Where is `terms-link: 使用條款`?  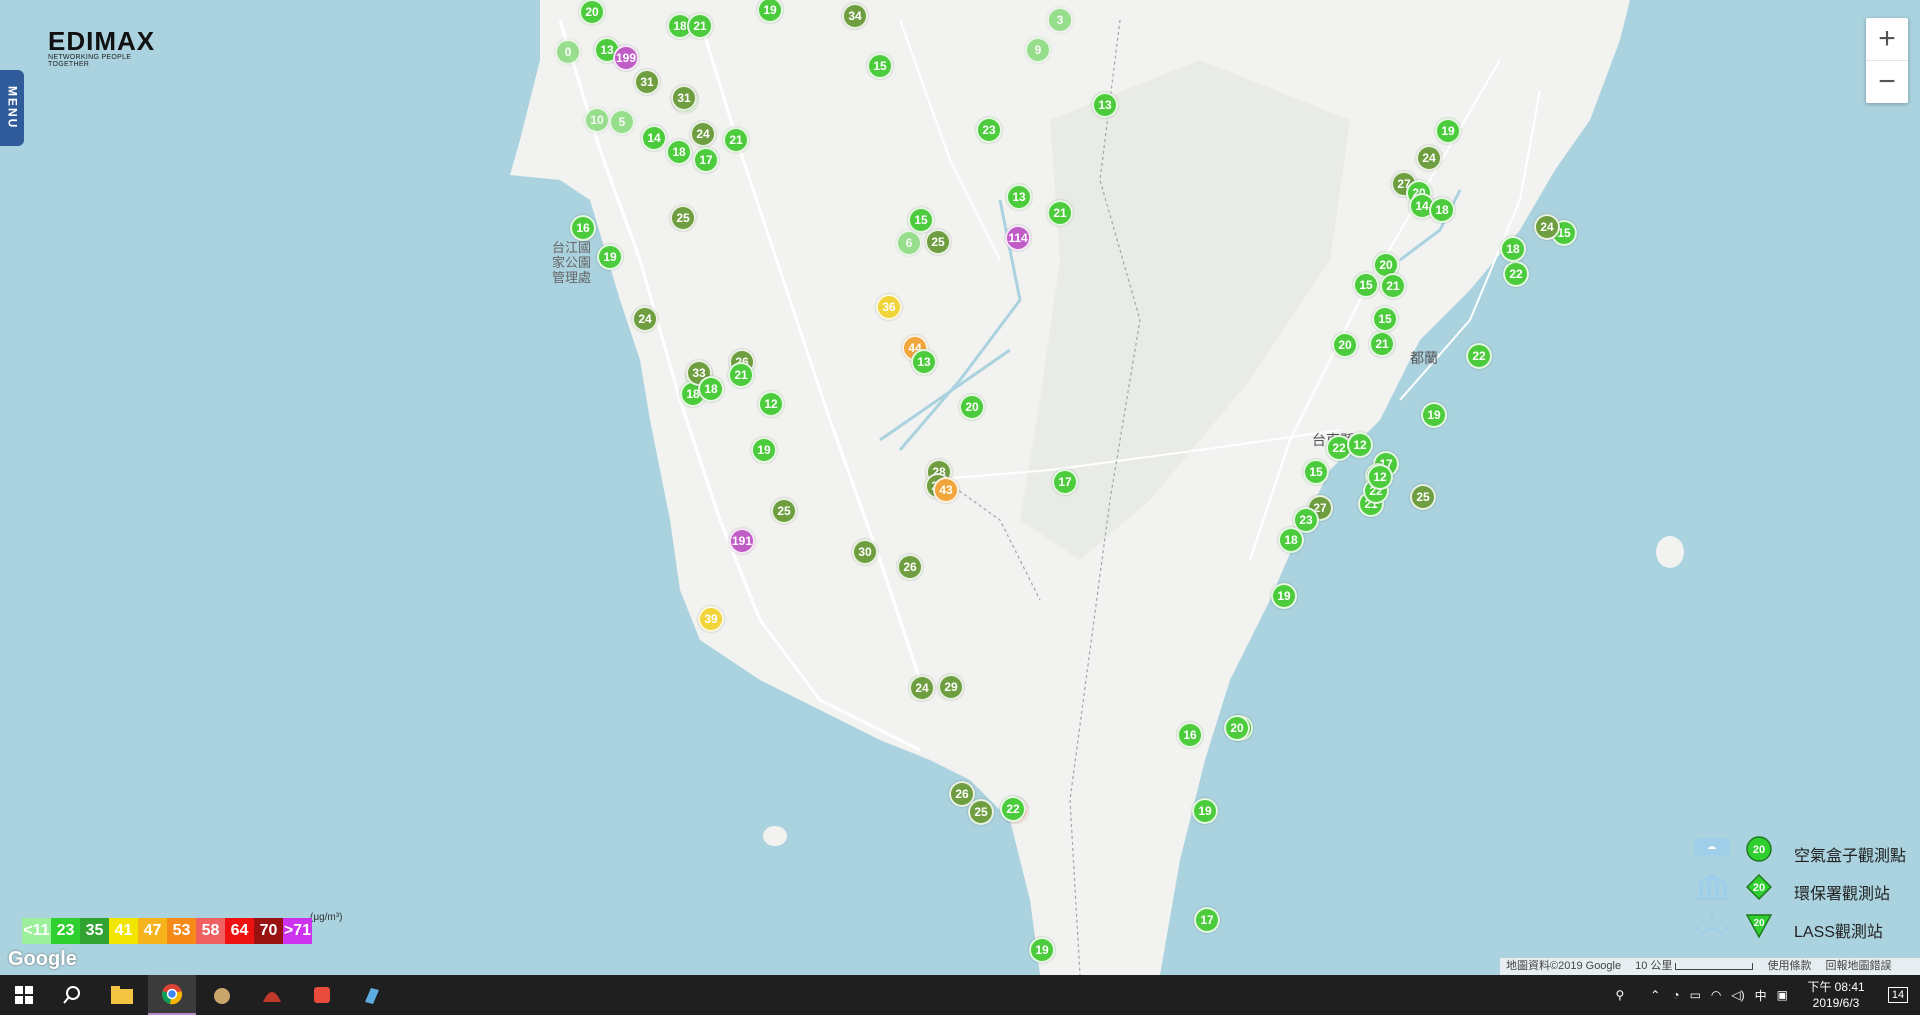
terms-link: 使用條款 is located at coordinates (1789, 966).